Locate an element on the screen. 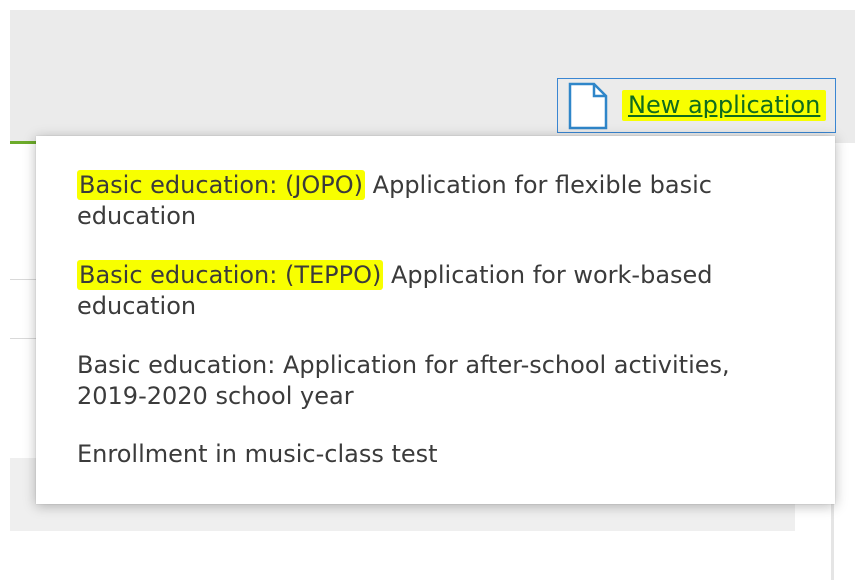 The image size is (855, 580). menu-item-music-class-enrollment: Enrollment in music-class test is located at coordinates (437, 454).